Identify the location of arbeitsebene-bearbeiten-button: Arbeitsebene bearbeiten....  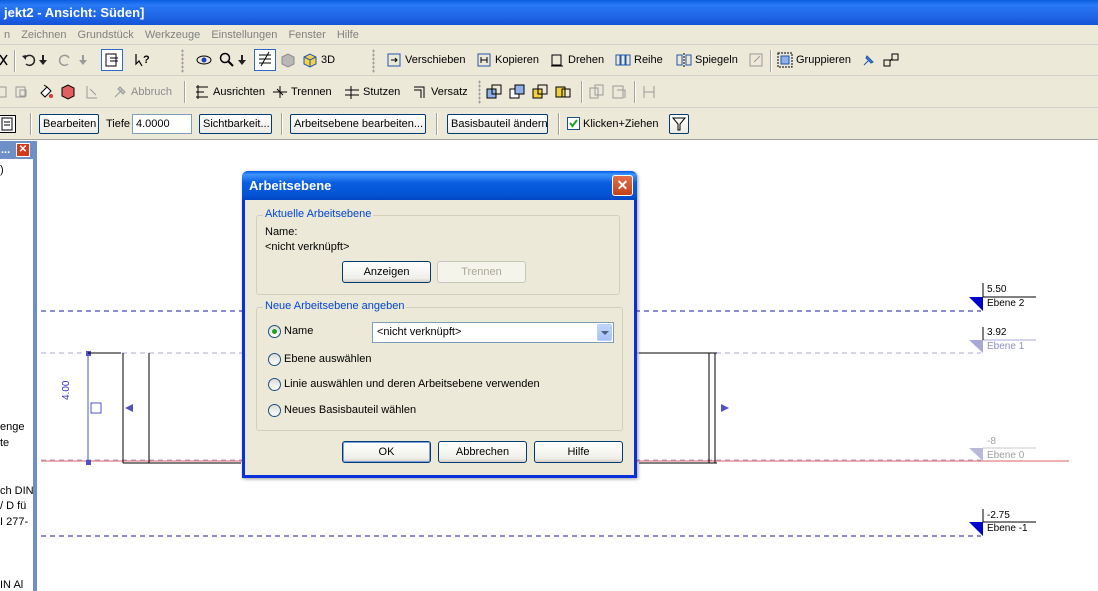
(358, 124).